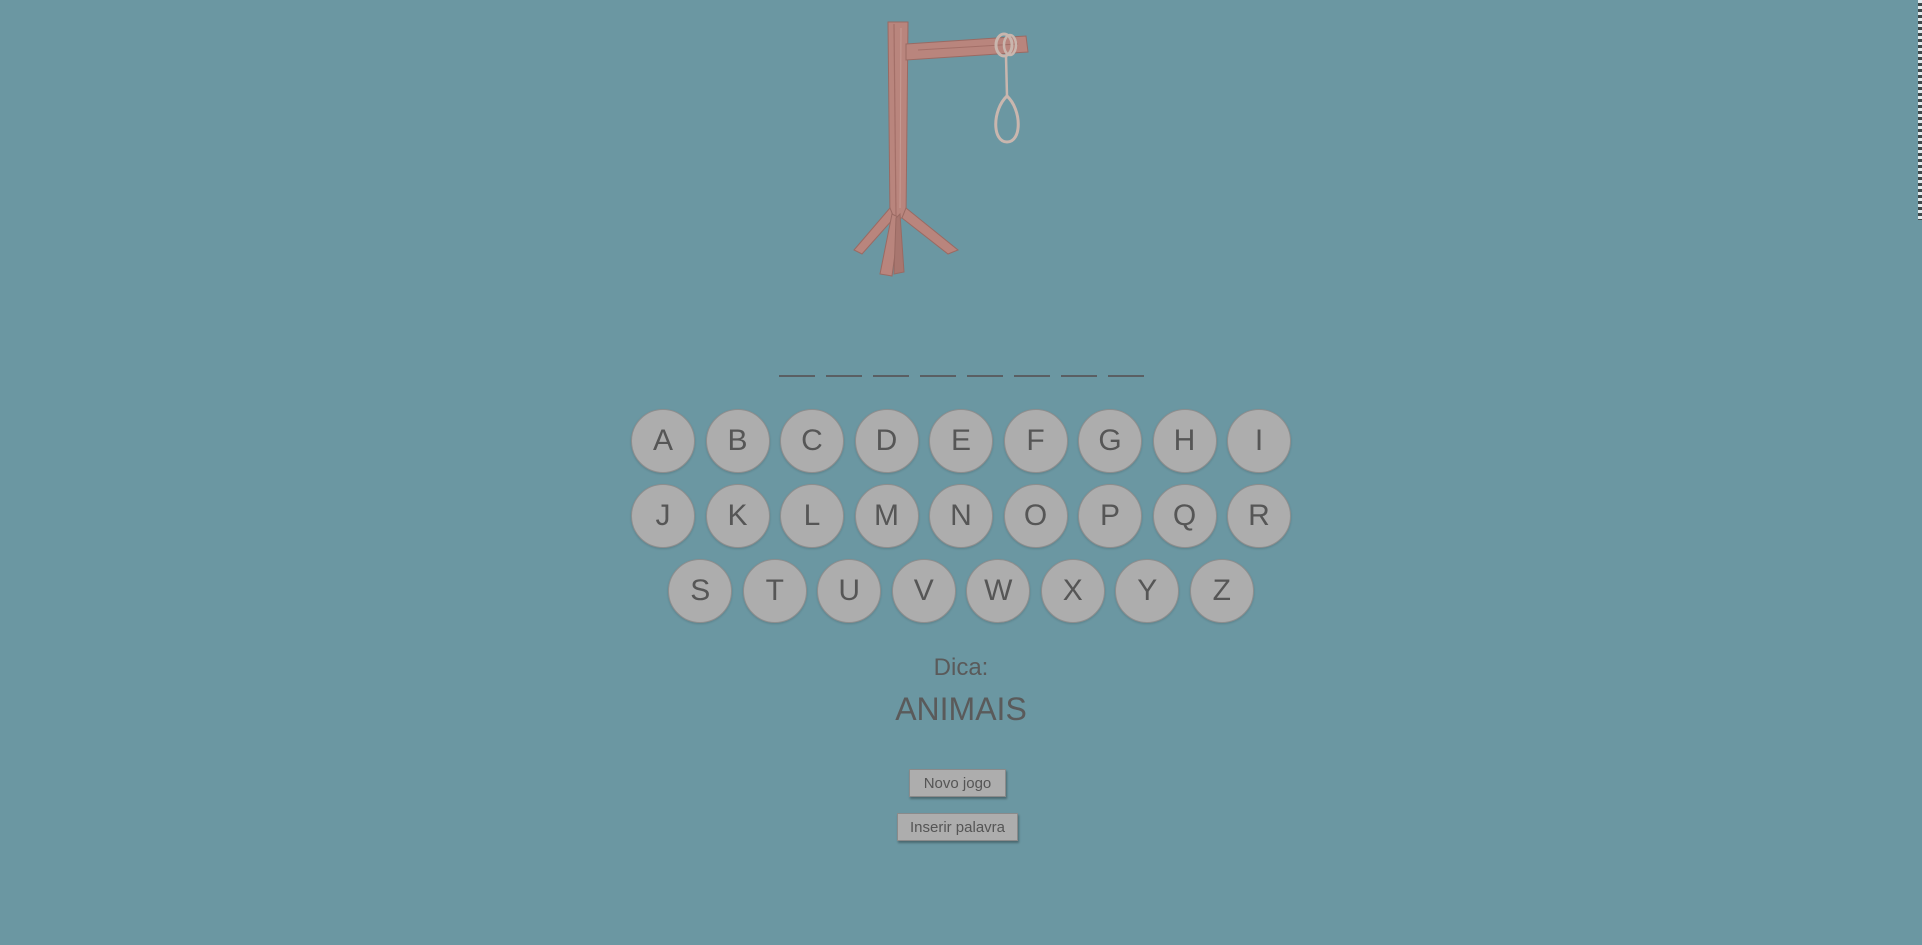 This screenshot has width=1922, height=945. Describe the element at coordinates (998, 591) in the screenshot. I see `letter-key-w: W` at that location.